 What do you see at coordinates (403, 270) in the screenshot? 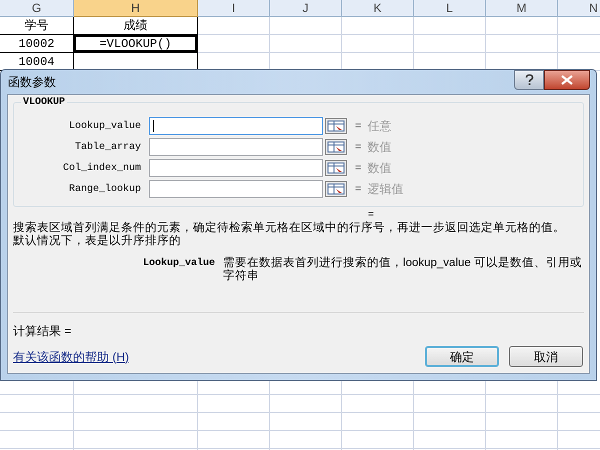
I see `parameter-description: 需要在数据表首列进行搜索的值，lookup_value 可以是数值、引用或字符串` at bounding box center [403, 270].